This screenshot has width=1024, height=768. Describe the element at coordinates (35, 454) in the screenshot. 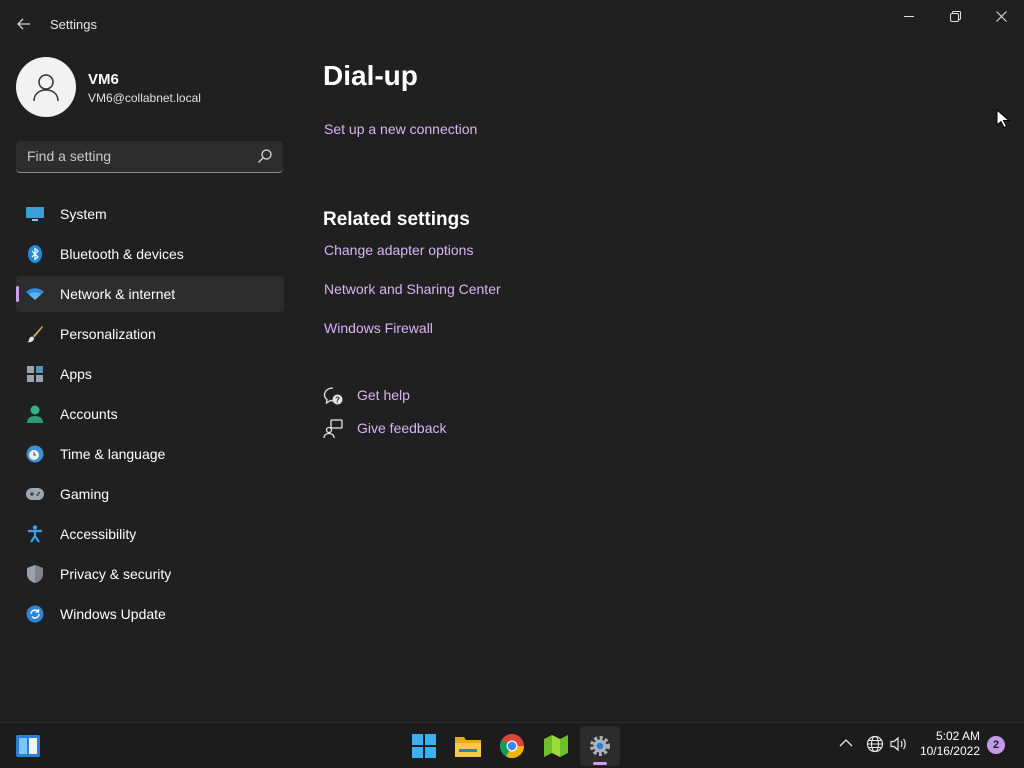

I see `clock-globe-icon` at that location.